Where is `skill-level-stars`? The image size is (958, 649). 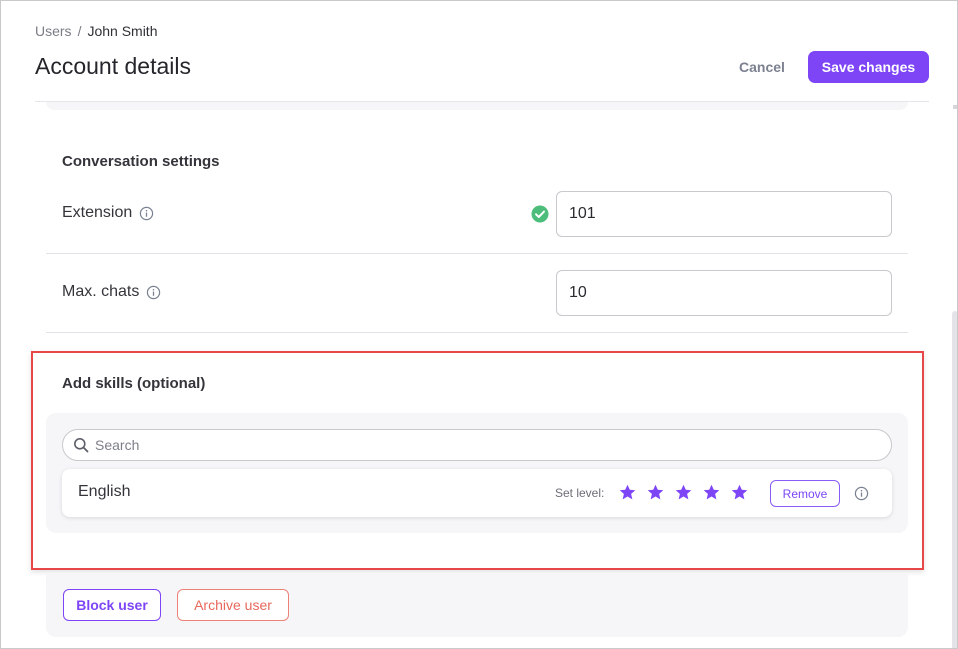 skill-level-stars is located at coordinates (683, 492).